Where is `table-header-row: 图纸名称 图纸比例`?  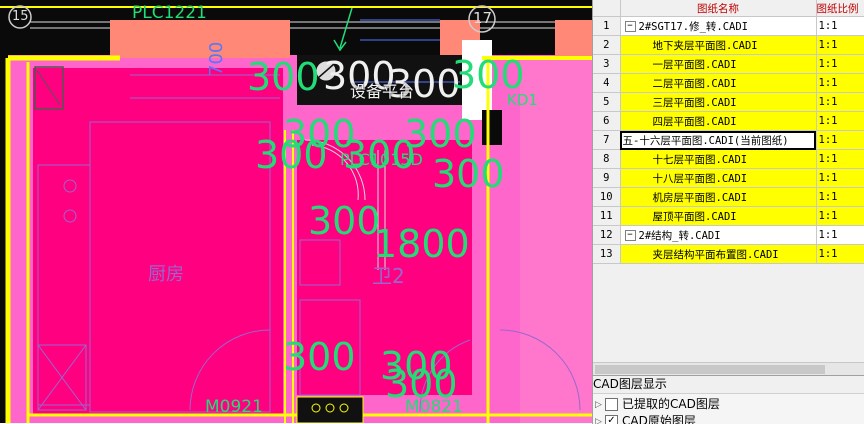 table-header-row: 图纸名称 图纸比例 is located at coordinates (728, 8).